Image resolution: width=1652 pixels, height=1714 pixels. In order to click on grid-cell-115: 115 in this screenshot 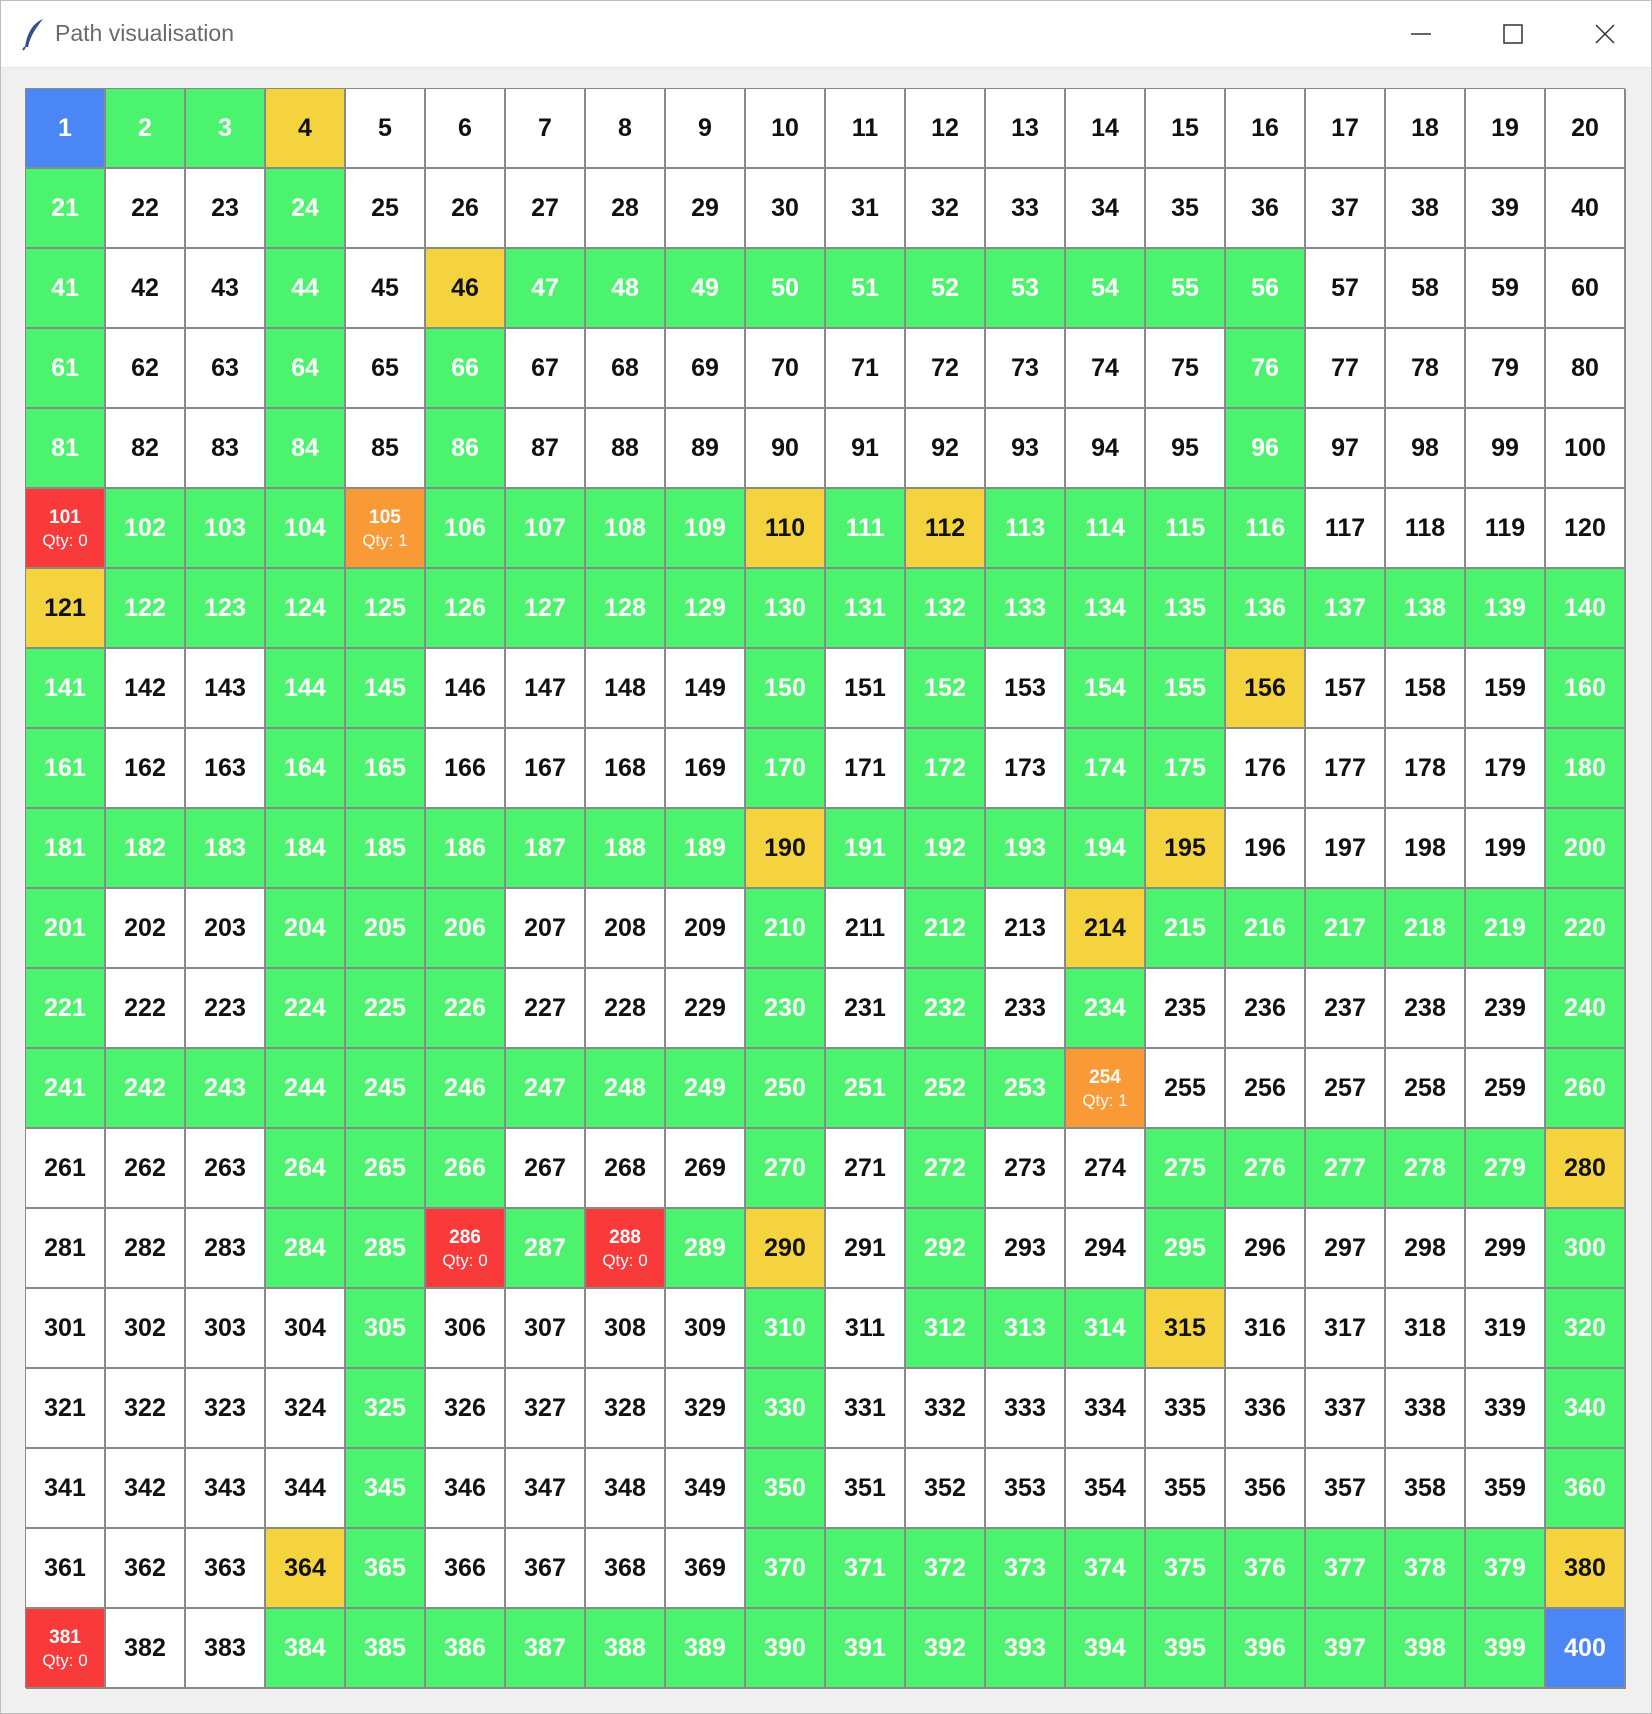, I will do `click(1186, 529)`.